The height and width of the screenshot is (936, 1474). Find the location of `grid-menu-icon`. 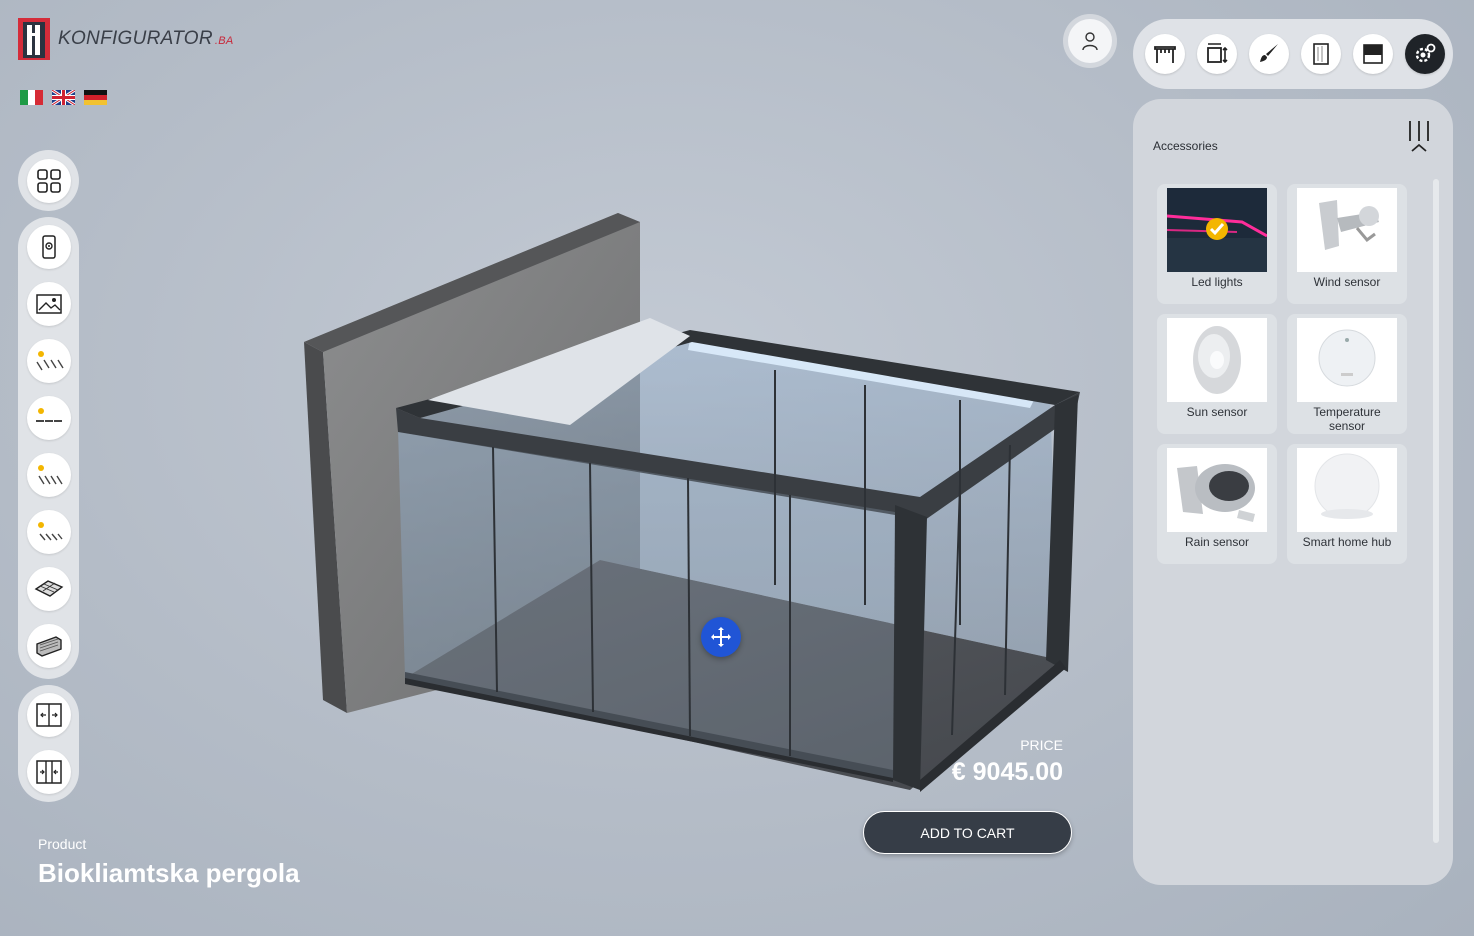

grid-menu-icon is located at coordinates (48, 180).